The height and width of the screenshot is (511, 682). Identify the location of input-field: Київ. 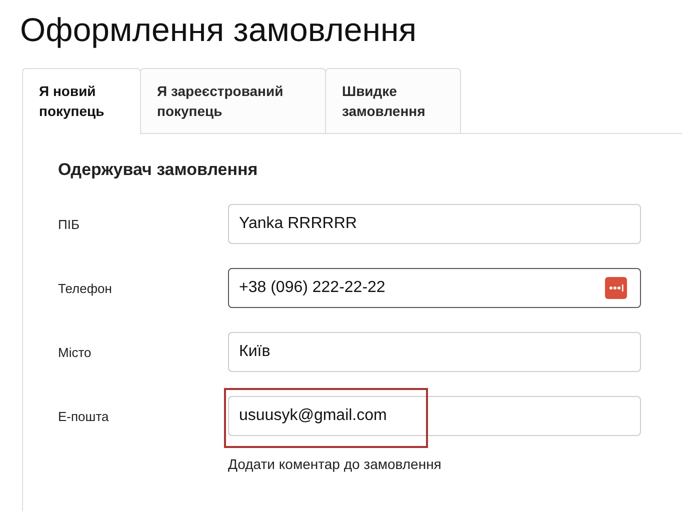
(434, 352).